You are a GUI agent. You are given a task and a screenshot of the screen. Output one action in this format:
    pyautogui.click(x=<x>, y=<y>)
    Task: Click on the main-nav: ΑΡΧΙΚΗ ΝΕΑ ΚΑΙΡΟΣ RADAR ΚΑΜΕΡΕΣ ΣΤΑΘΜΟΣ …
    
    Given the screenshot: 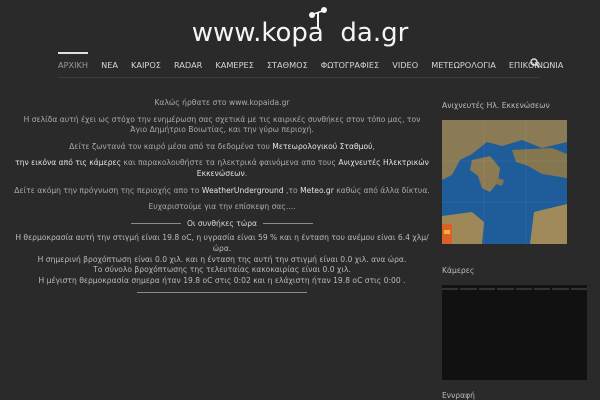 What is the action you would take?
    pyautogui.click(x=317, y=63)
    